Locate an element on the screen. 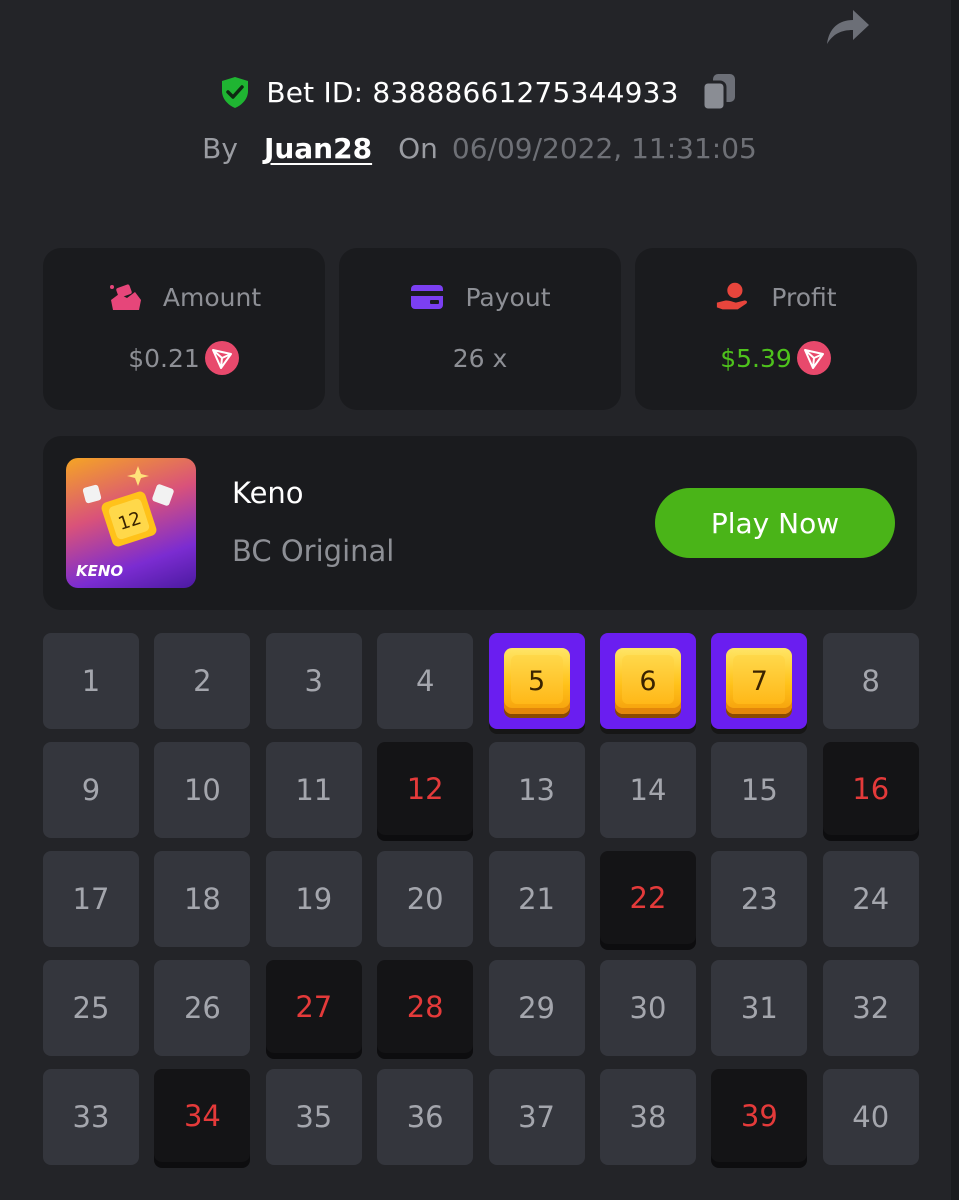  keno-cell-14: 14 is located at coordinates (647, 790).